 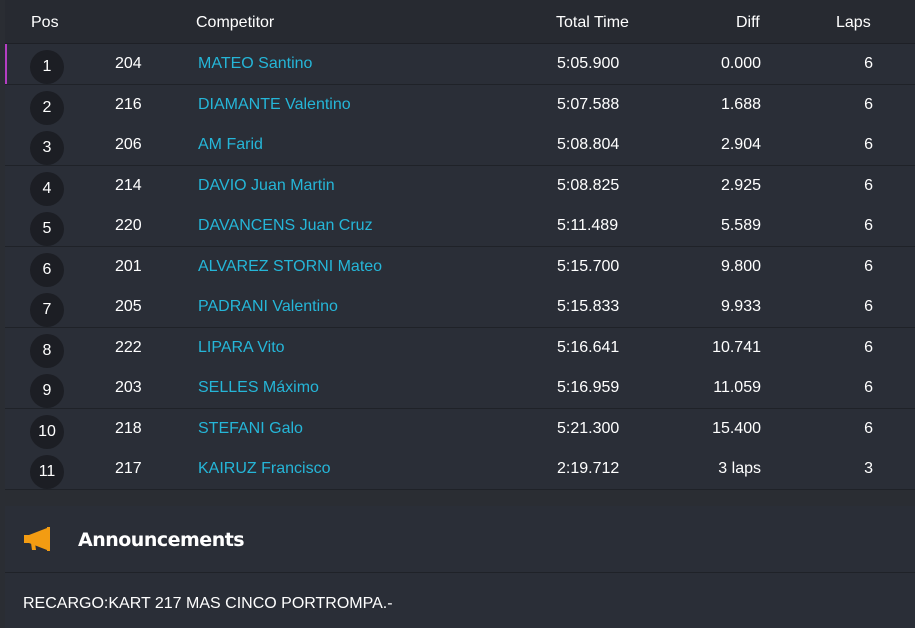 I want to click on total-time: 5:08.825, so click(x=588, y=185).